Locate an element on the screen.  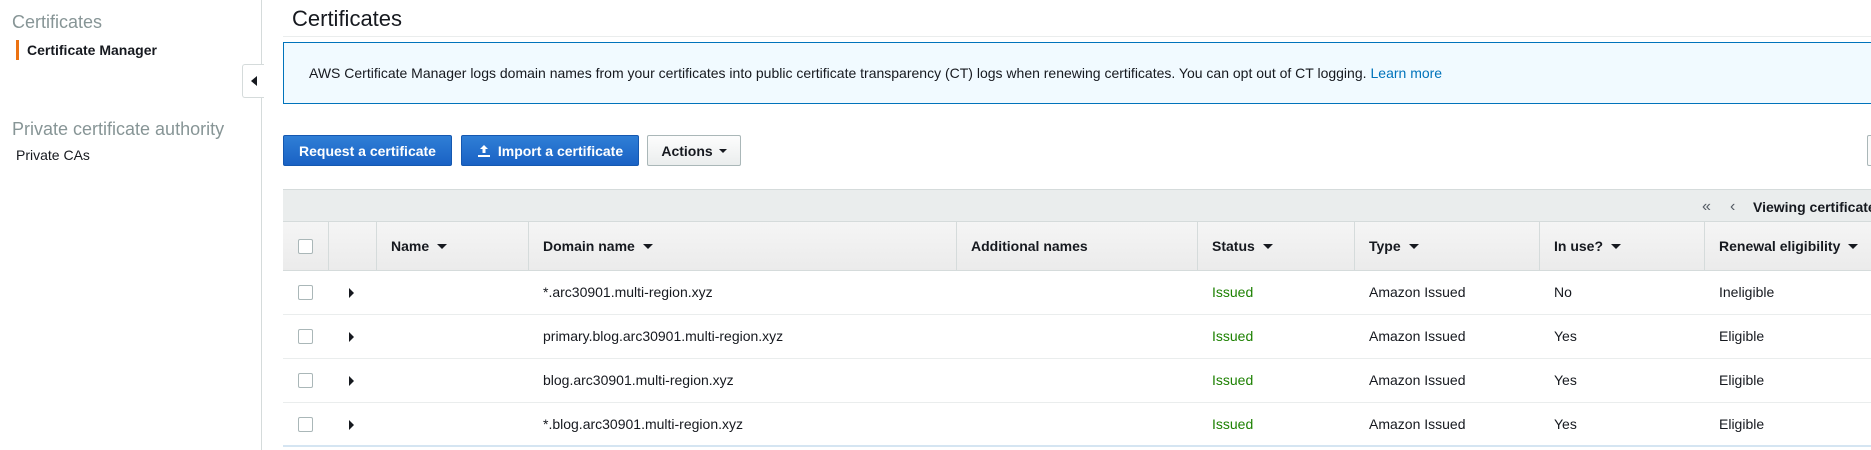
request-certificate-button: Request a certificate is located at coordinates (367, 150).